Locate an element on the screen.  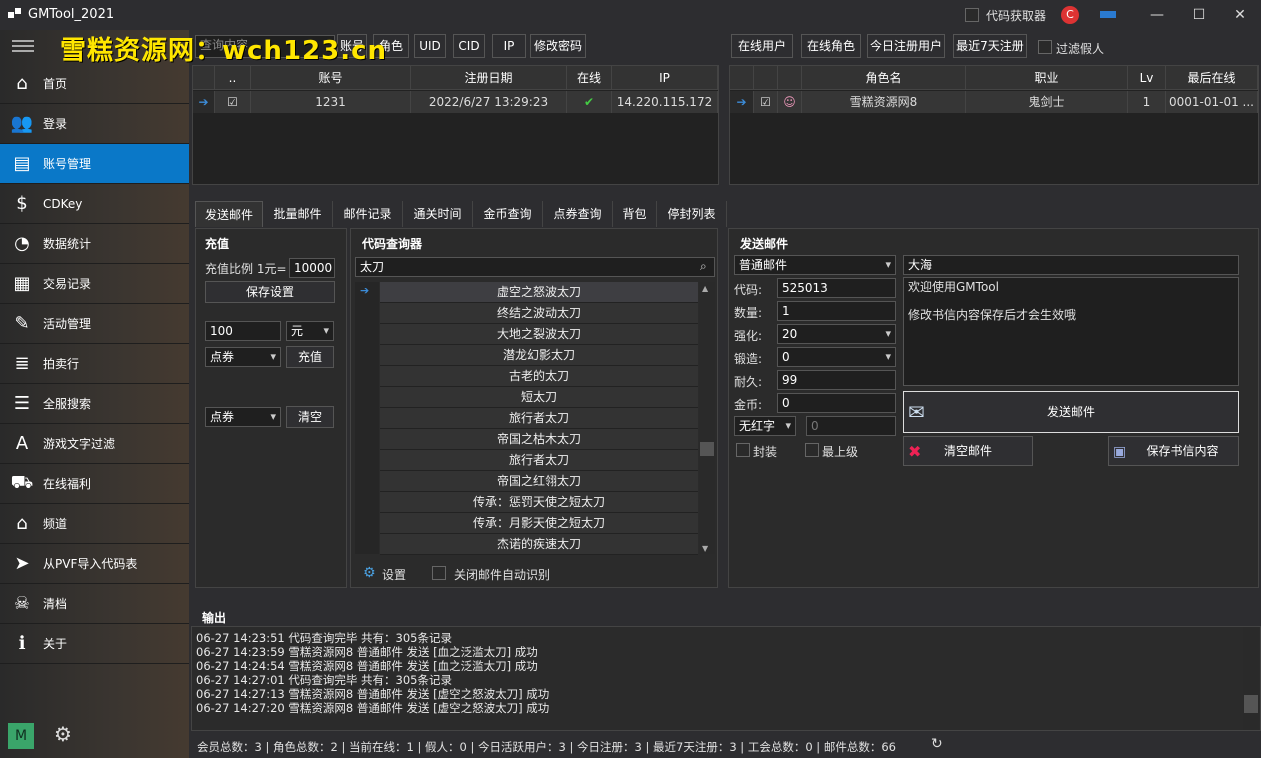
grid-header-account: 账号 is located at coordinates (331, 78).